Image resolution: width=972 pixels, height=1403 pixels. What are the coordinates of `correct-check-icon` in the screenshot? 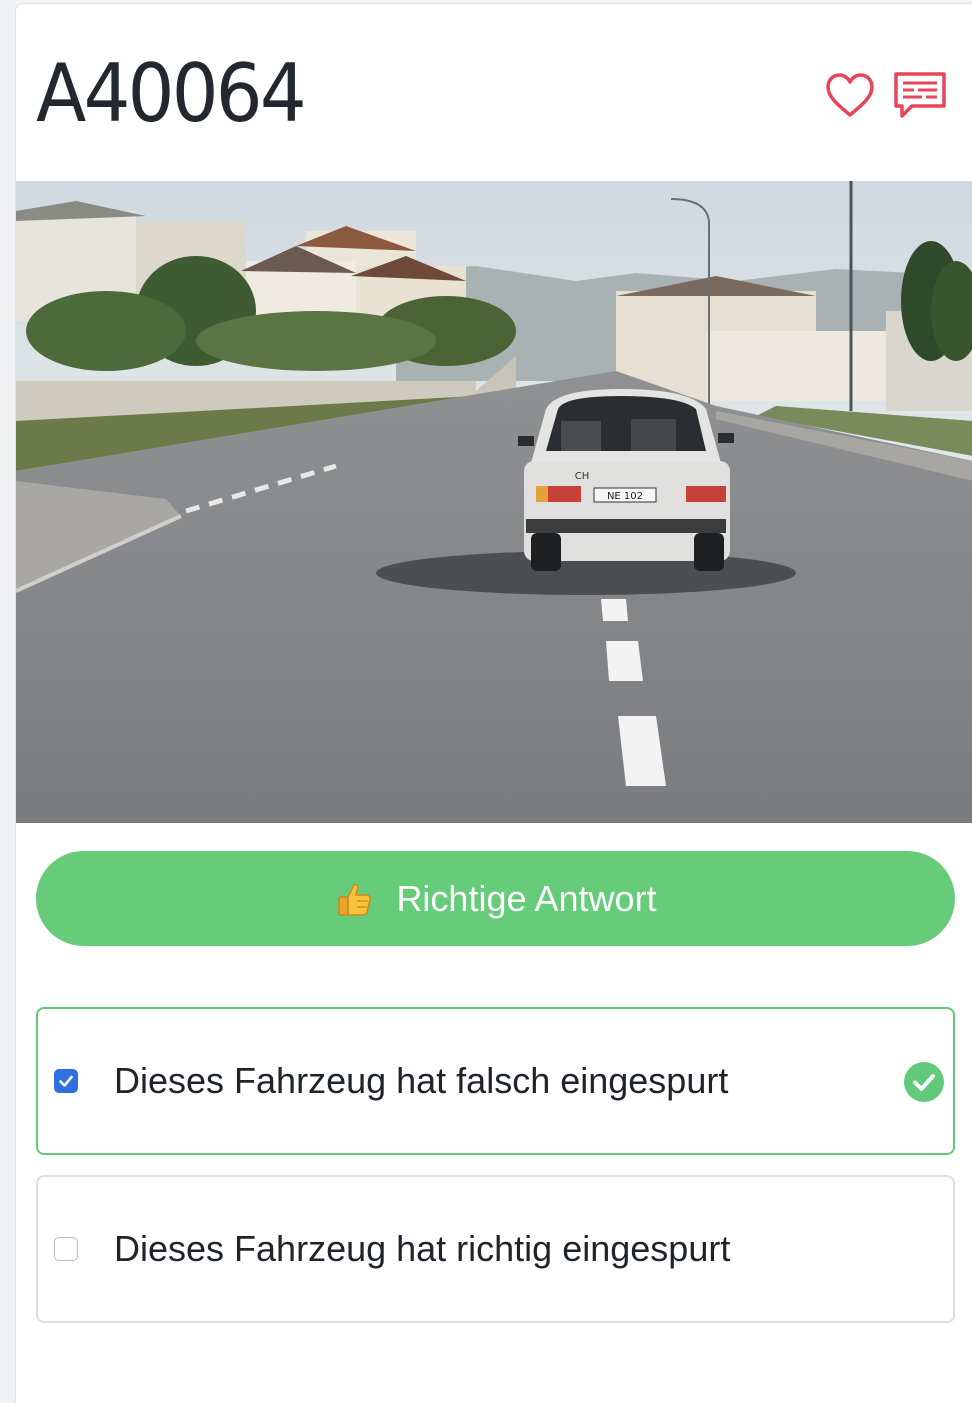 It's located at (924, 1082).